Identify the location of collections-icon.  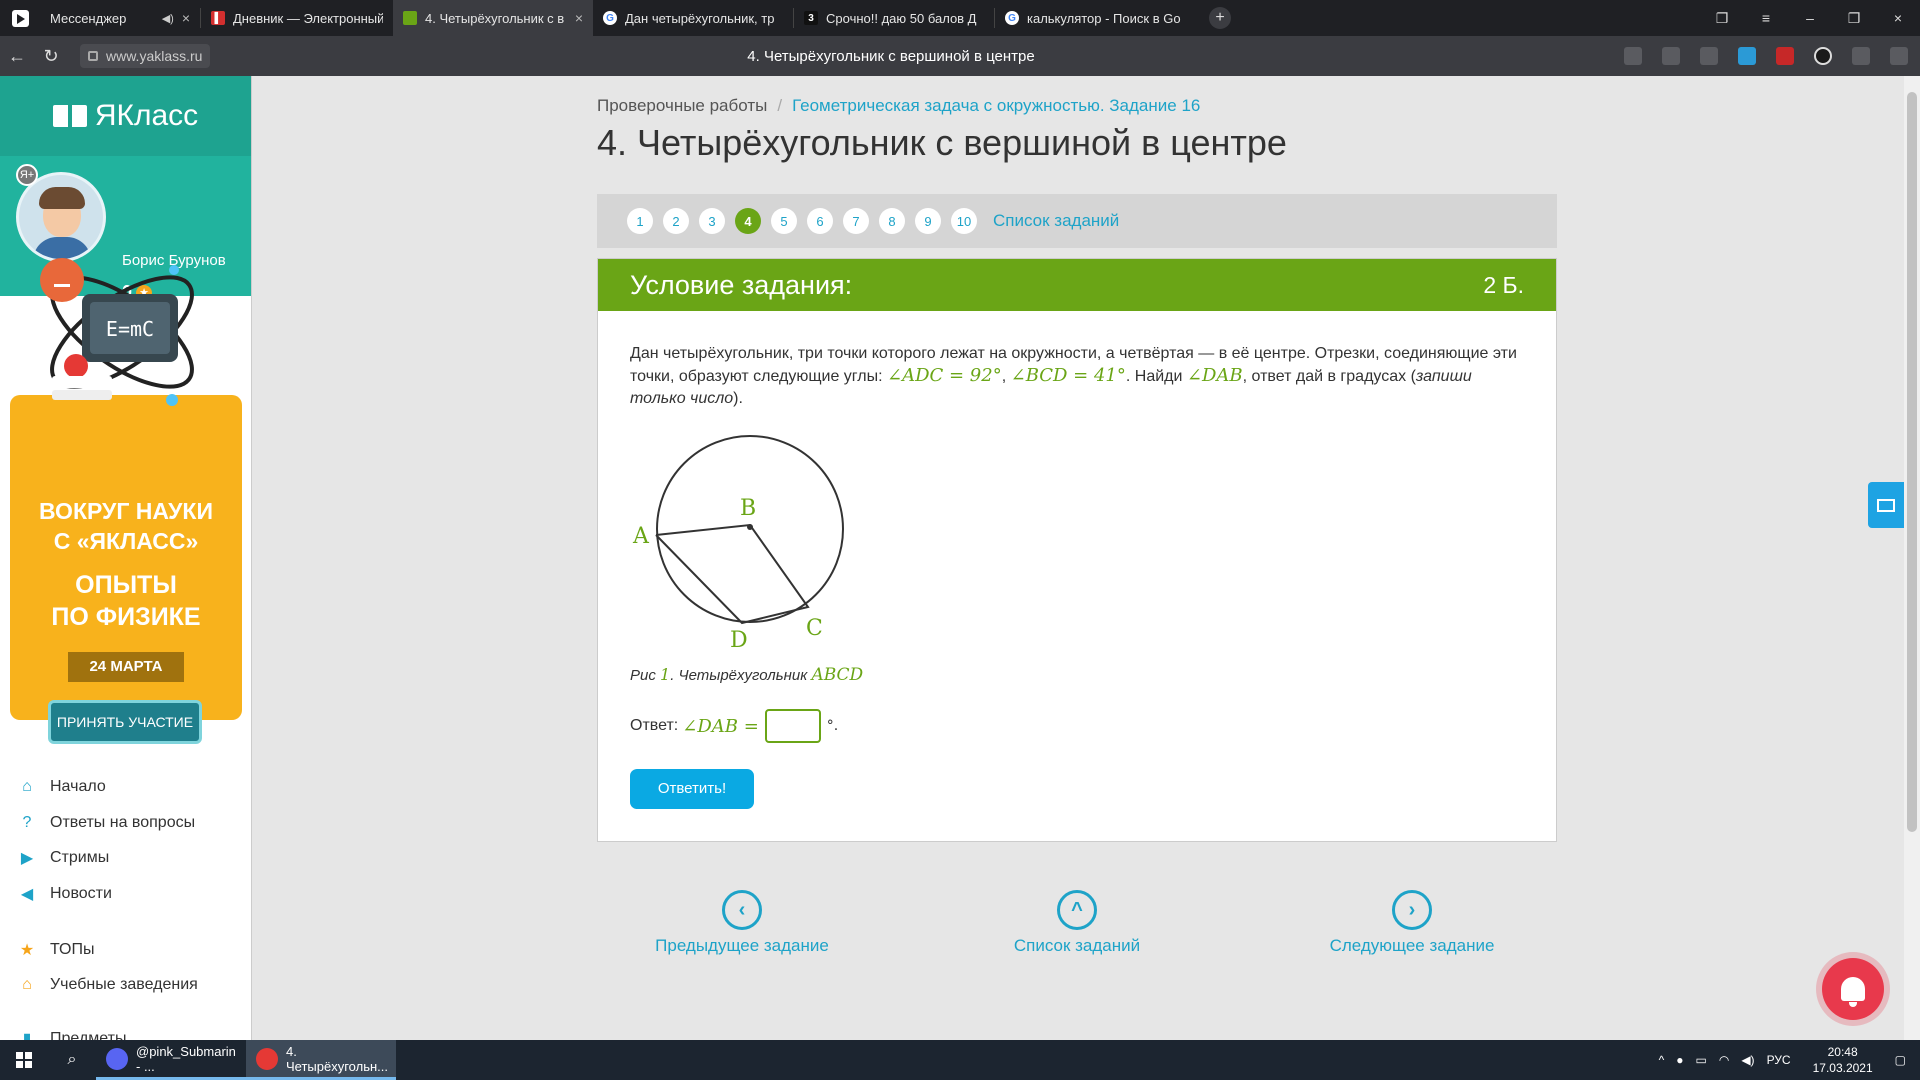
(1861, 56).